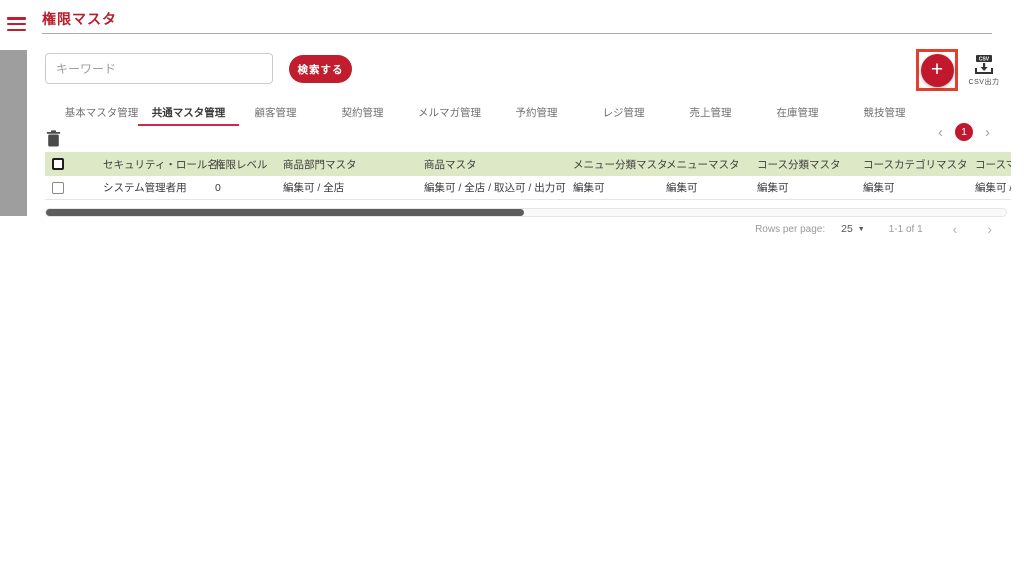 The width and height of the screenshot is (1024, 578). I want to click on tab-inventory: 在庫管理, so click(797, 112).